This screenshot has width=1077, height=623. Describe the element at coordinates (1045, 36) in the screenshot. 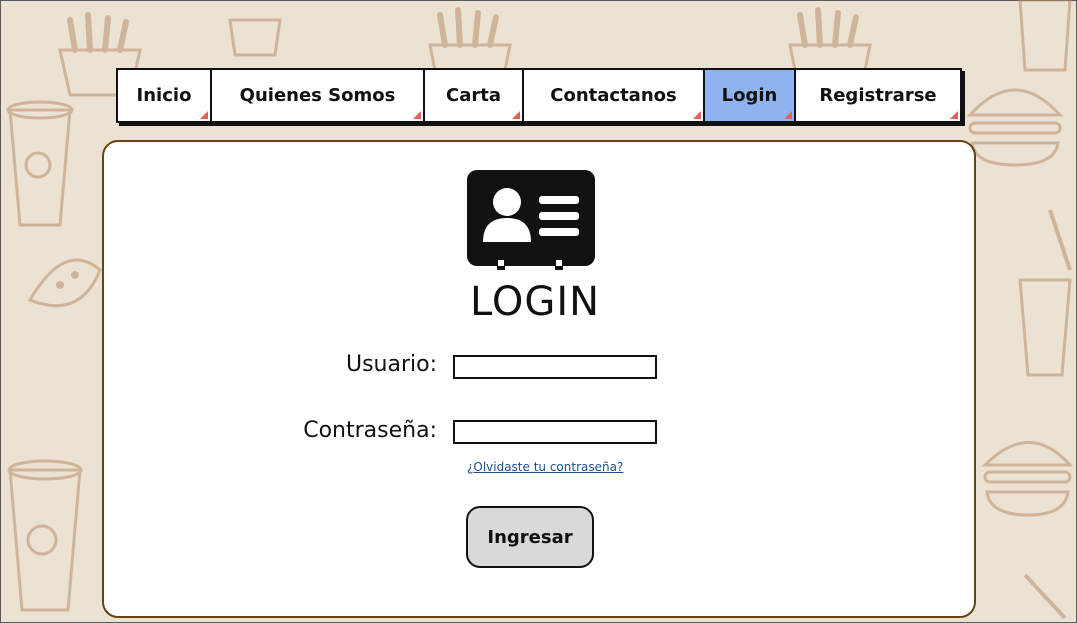

I see `cup-top-icon` at that location.